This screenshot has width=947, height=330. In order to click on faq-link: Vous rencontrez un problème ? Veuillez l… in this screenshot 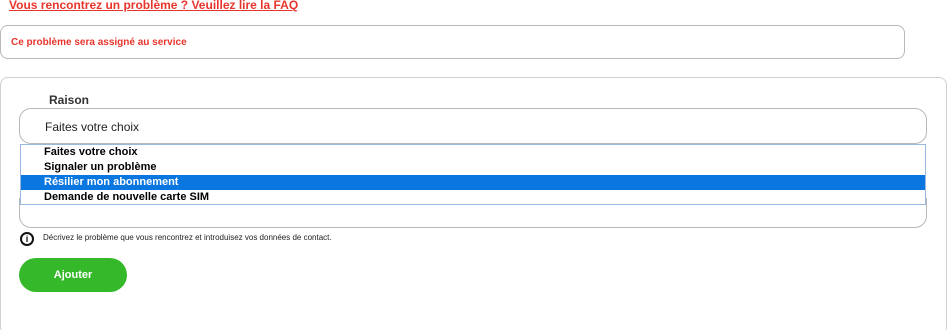, I will do `click(153, 6)`.